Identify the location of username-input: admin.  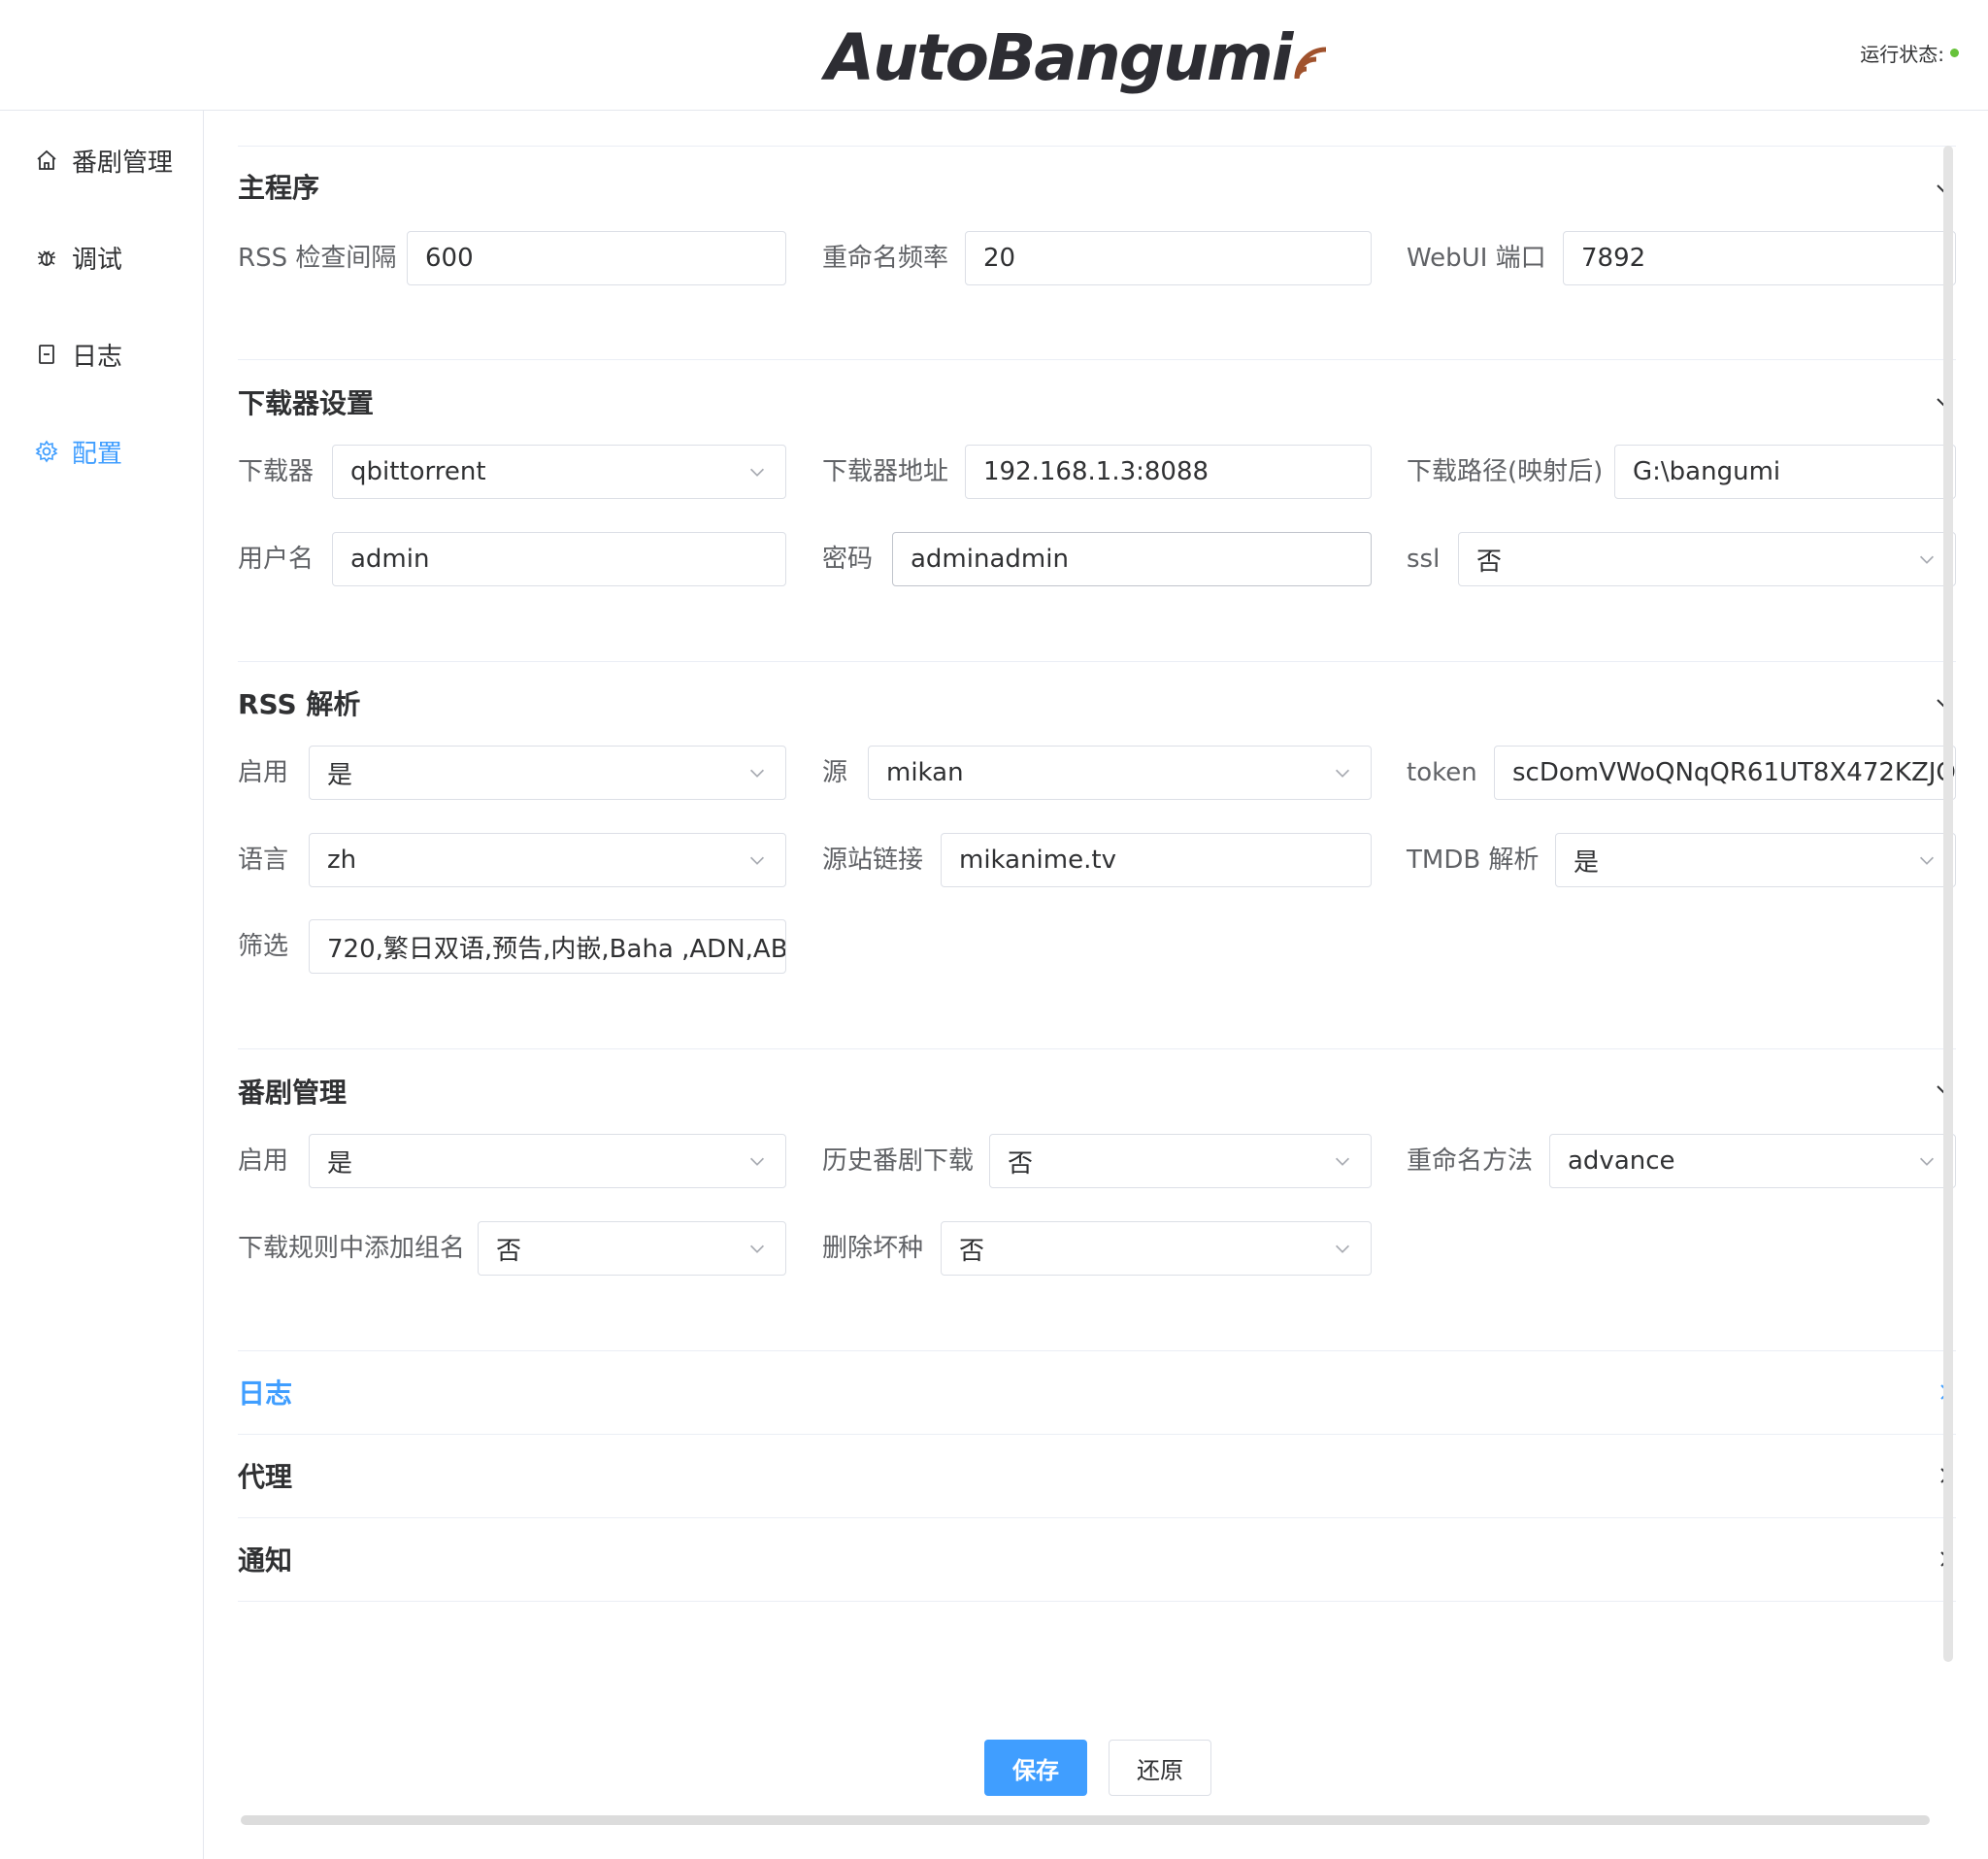
(559, 559).